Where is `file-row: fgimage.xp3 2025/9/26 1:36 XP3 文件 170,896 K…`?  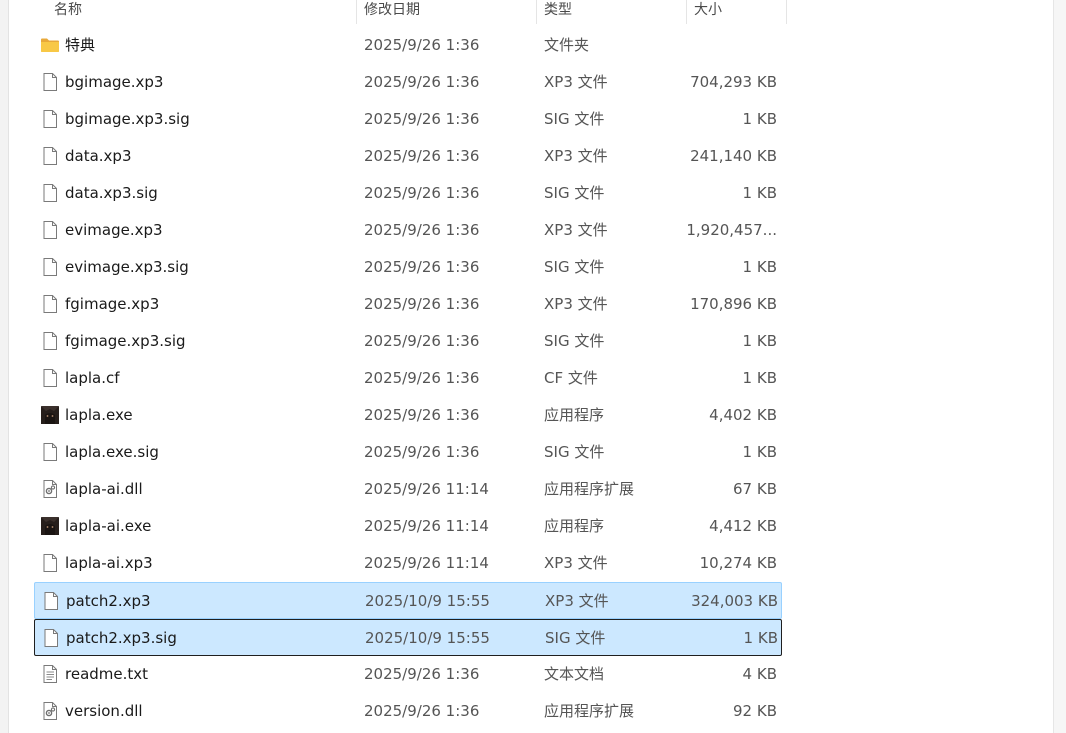 file-row: fgimage.xp3 2025/9/26 1:36 XP3 文件 170,896 K… is located at coordinates (408, 304).